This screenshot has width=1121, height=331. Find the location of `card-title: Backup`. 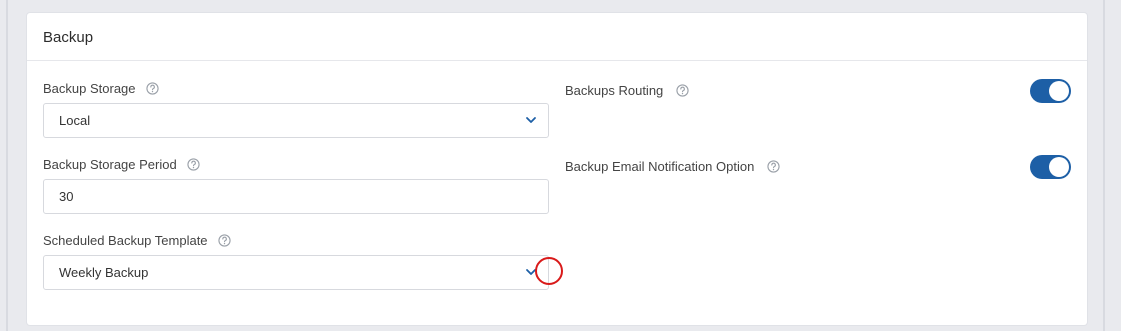

card-title: Backup is located at coordinates (68, 37).